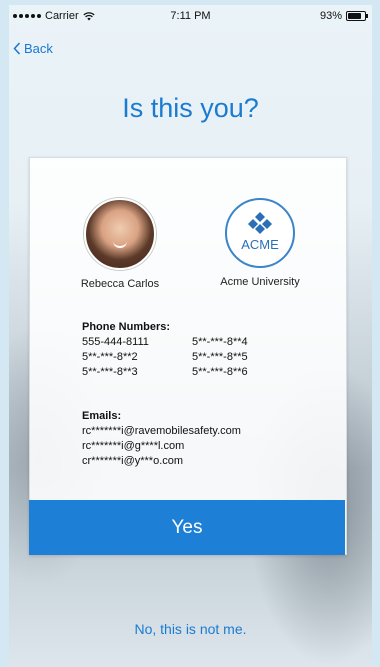  Describe the element at coordinates (38, 48) in the screenshot. I see `back-label: Back` at that location.